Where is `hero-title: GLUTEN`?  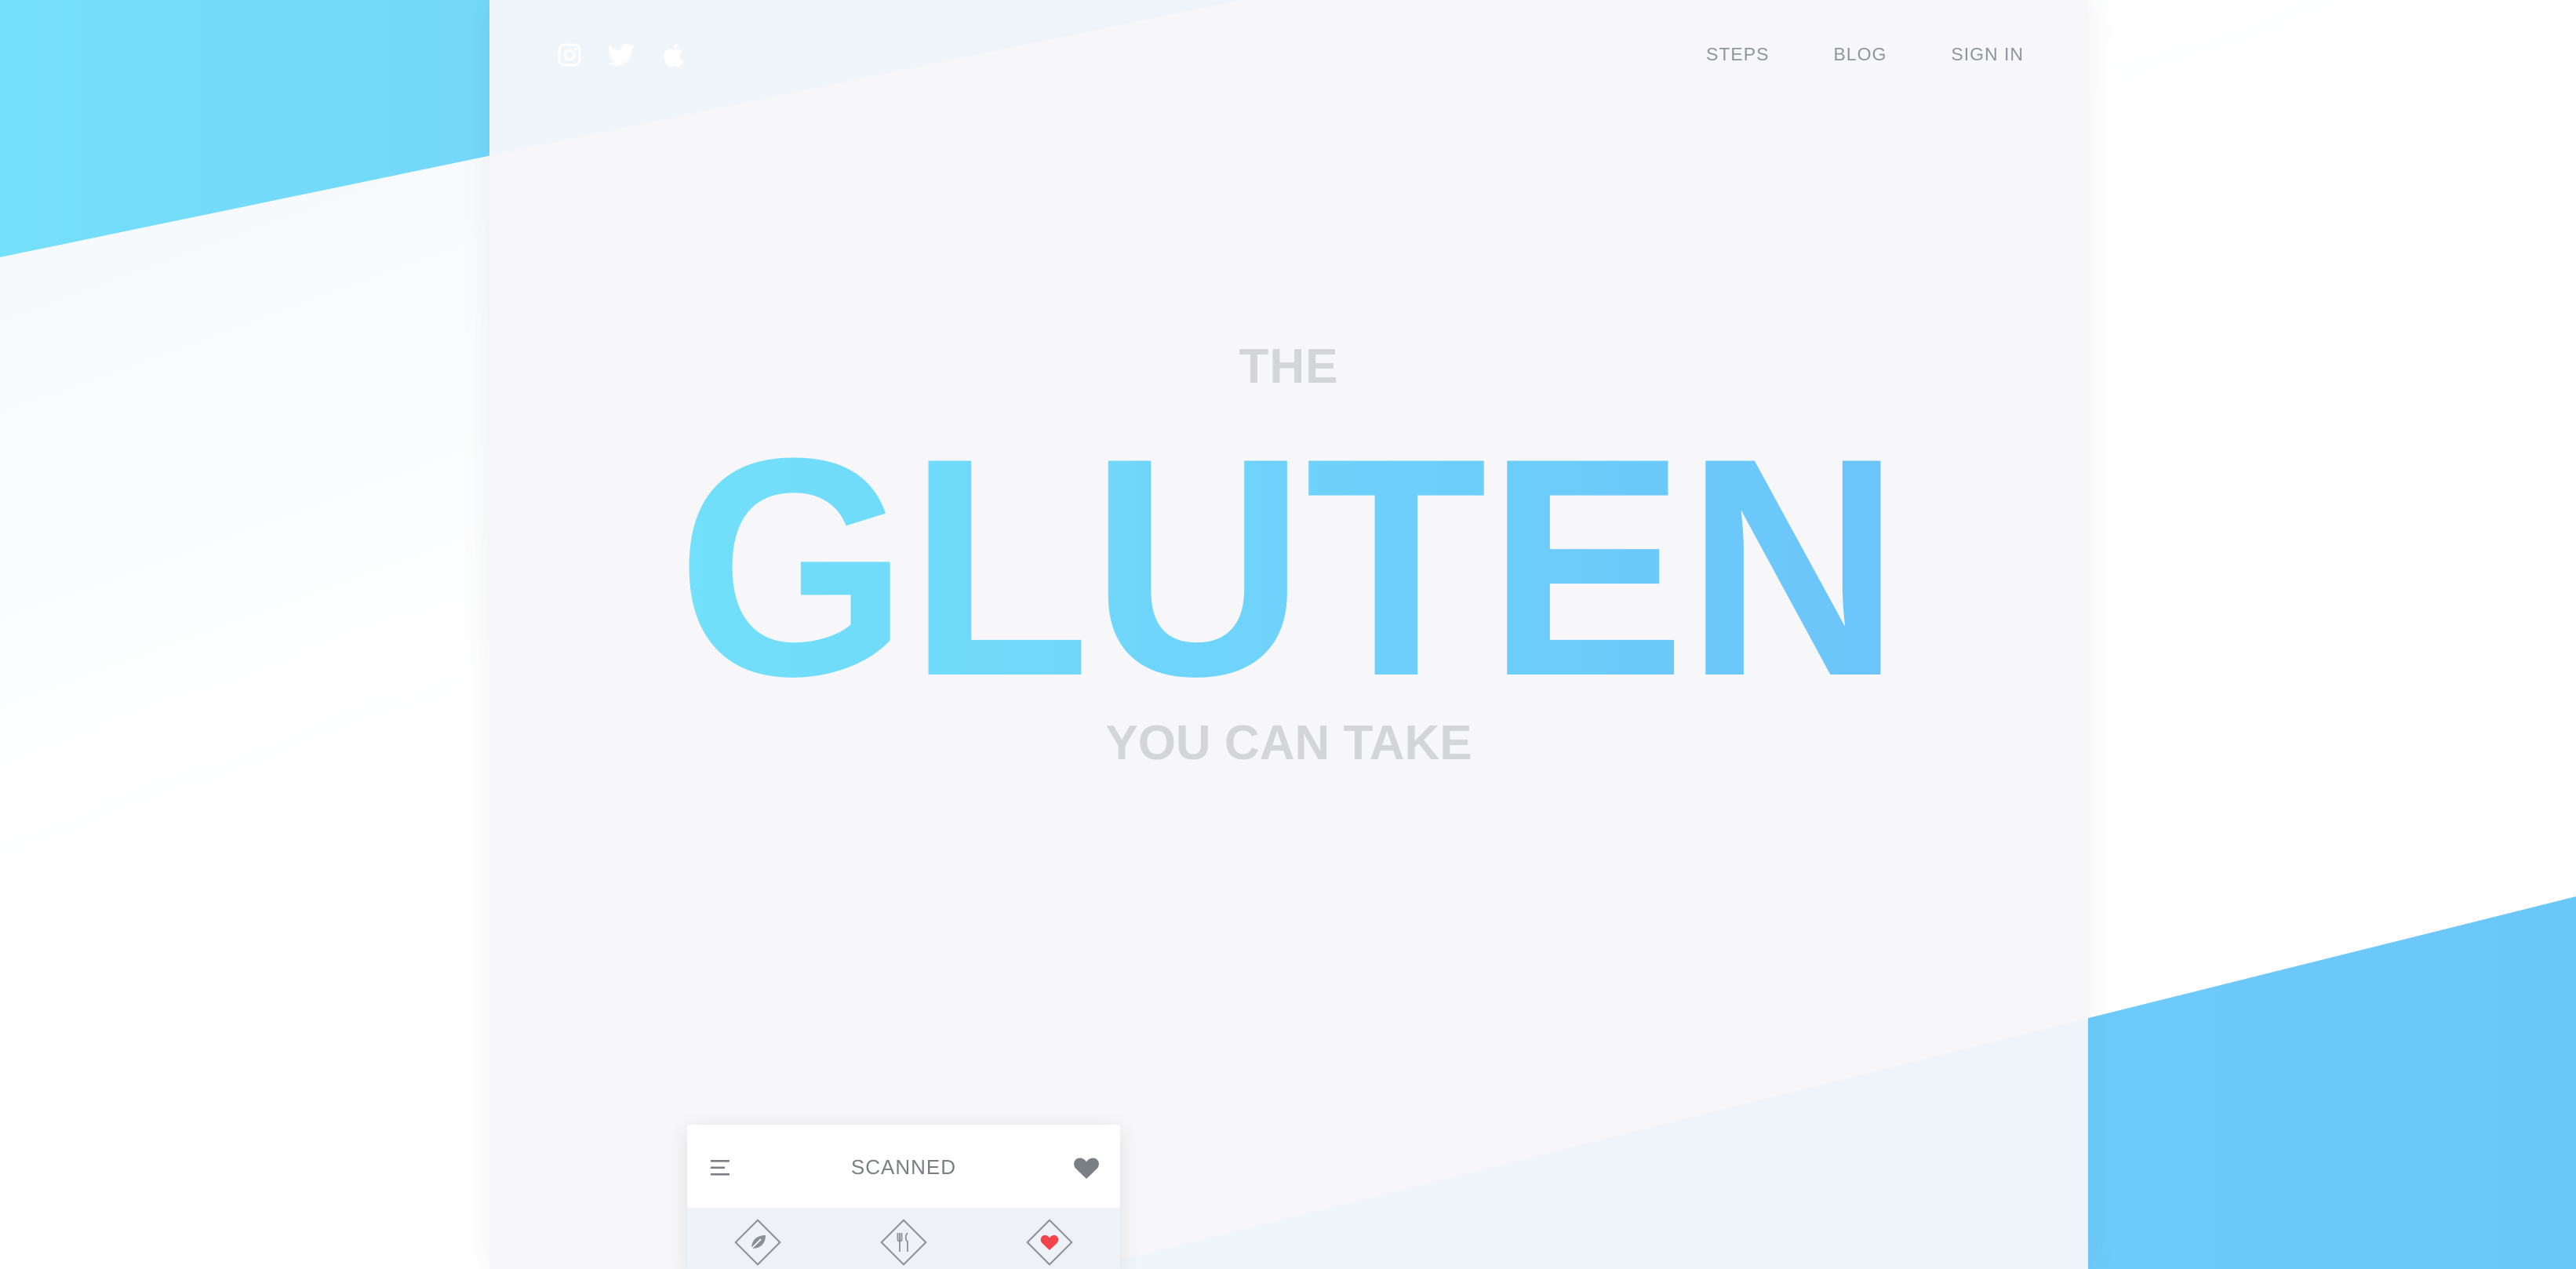 hero-title: GLUTEN is located at coordinates (1289, 550).